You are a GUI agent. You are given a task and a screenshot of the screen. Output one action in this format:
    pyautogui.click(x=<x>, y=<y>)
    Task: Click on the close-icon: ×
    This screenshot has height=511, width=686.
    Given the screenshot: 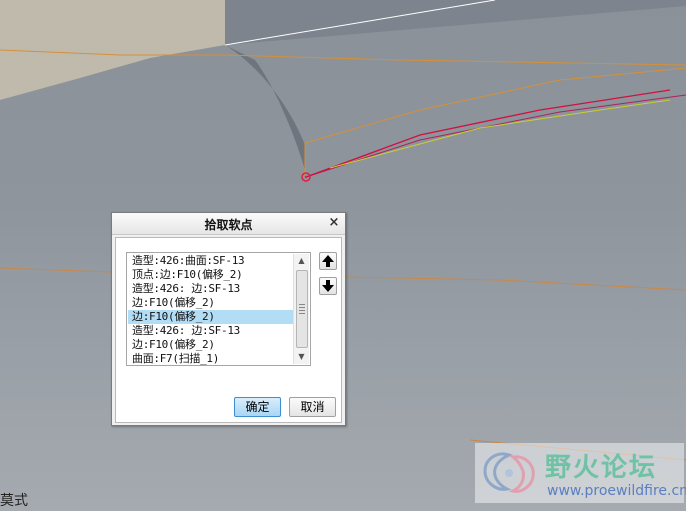 What is the action you would take?
    pyautogui.click(x=334, y=223)
    